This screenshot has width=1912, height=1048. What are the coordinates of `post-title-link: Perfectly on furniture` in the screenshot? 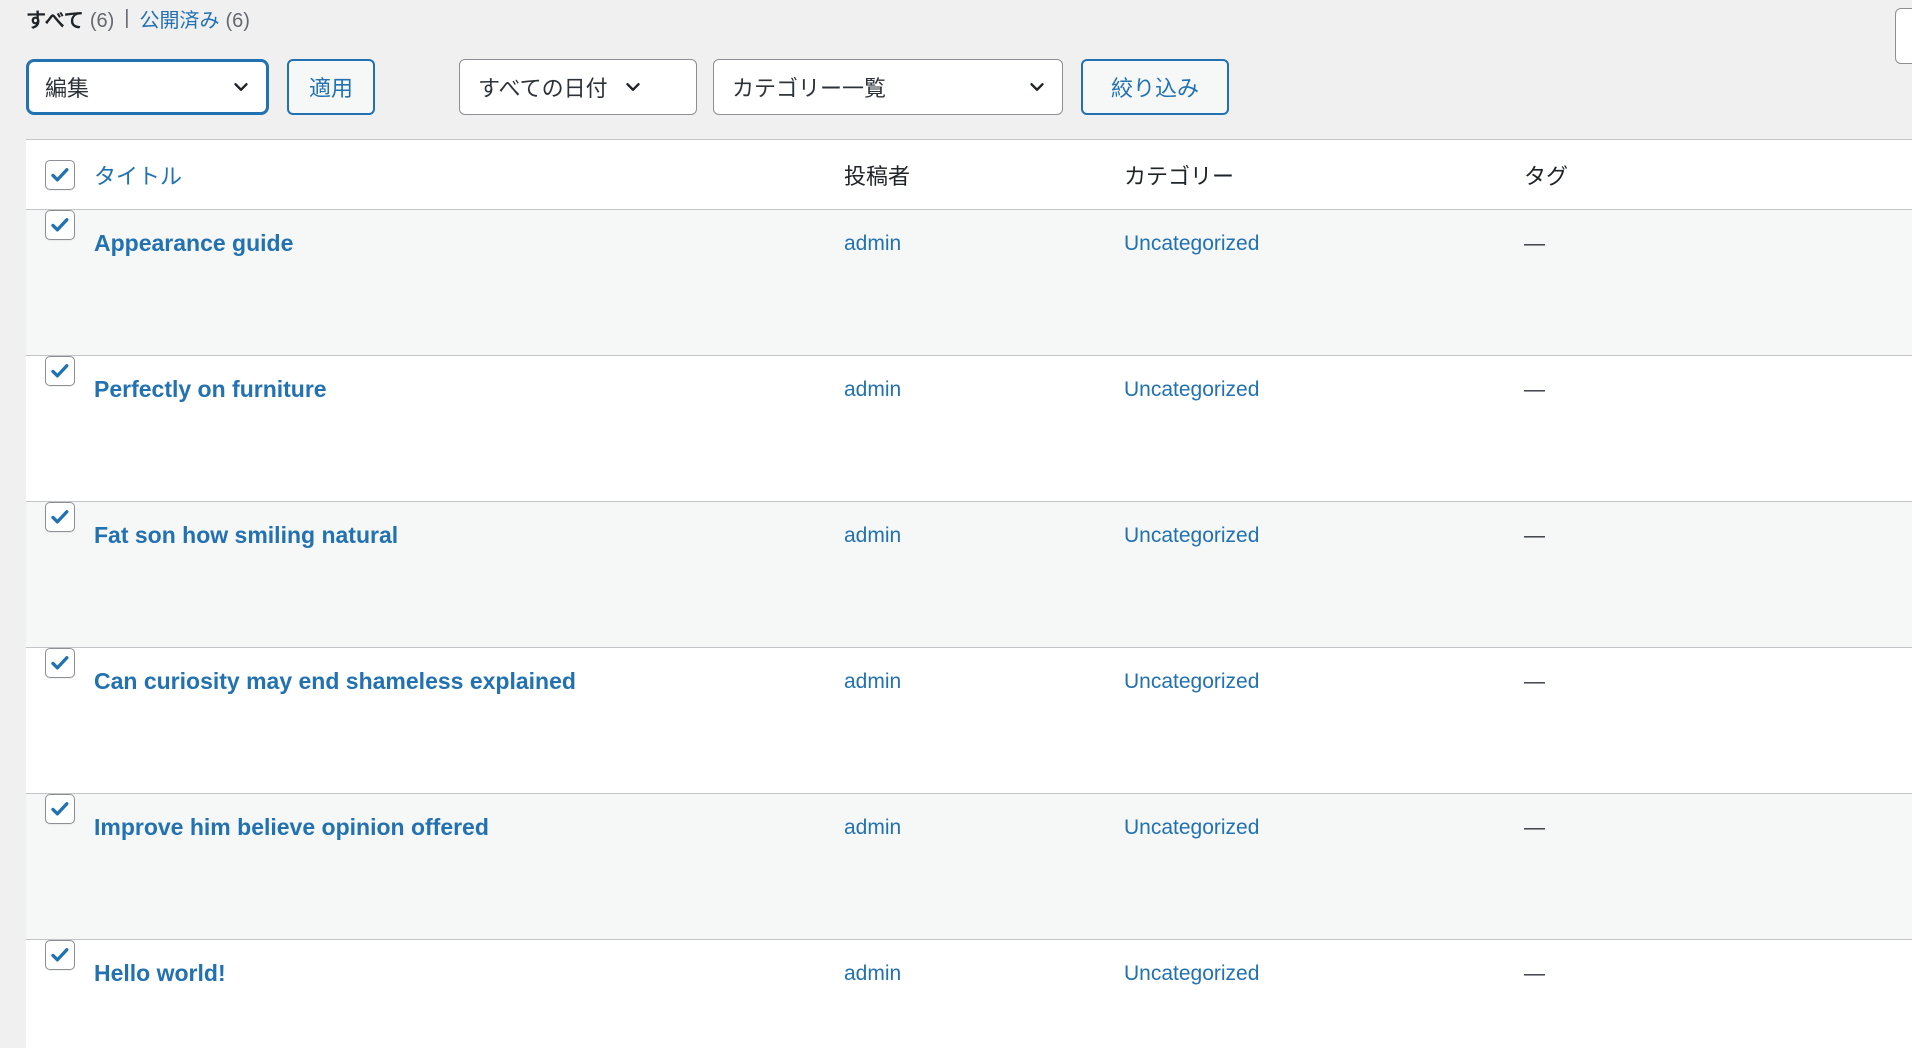 It's located at (210, 390).